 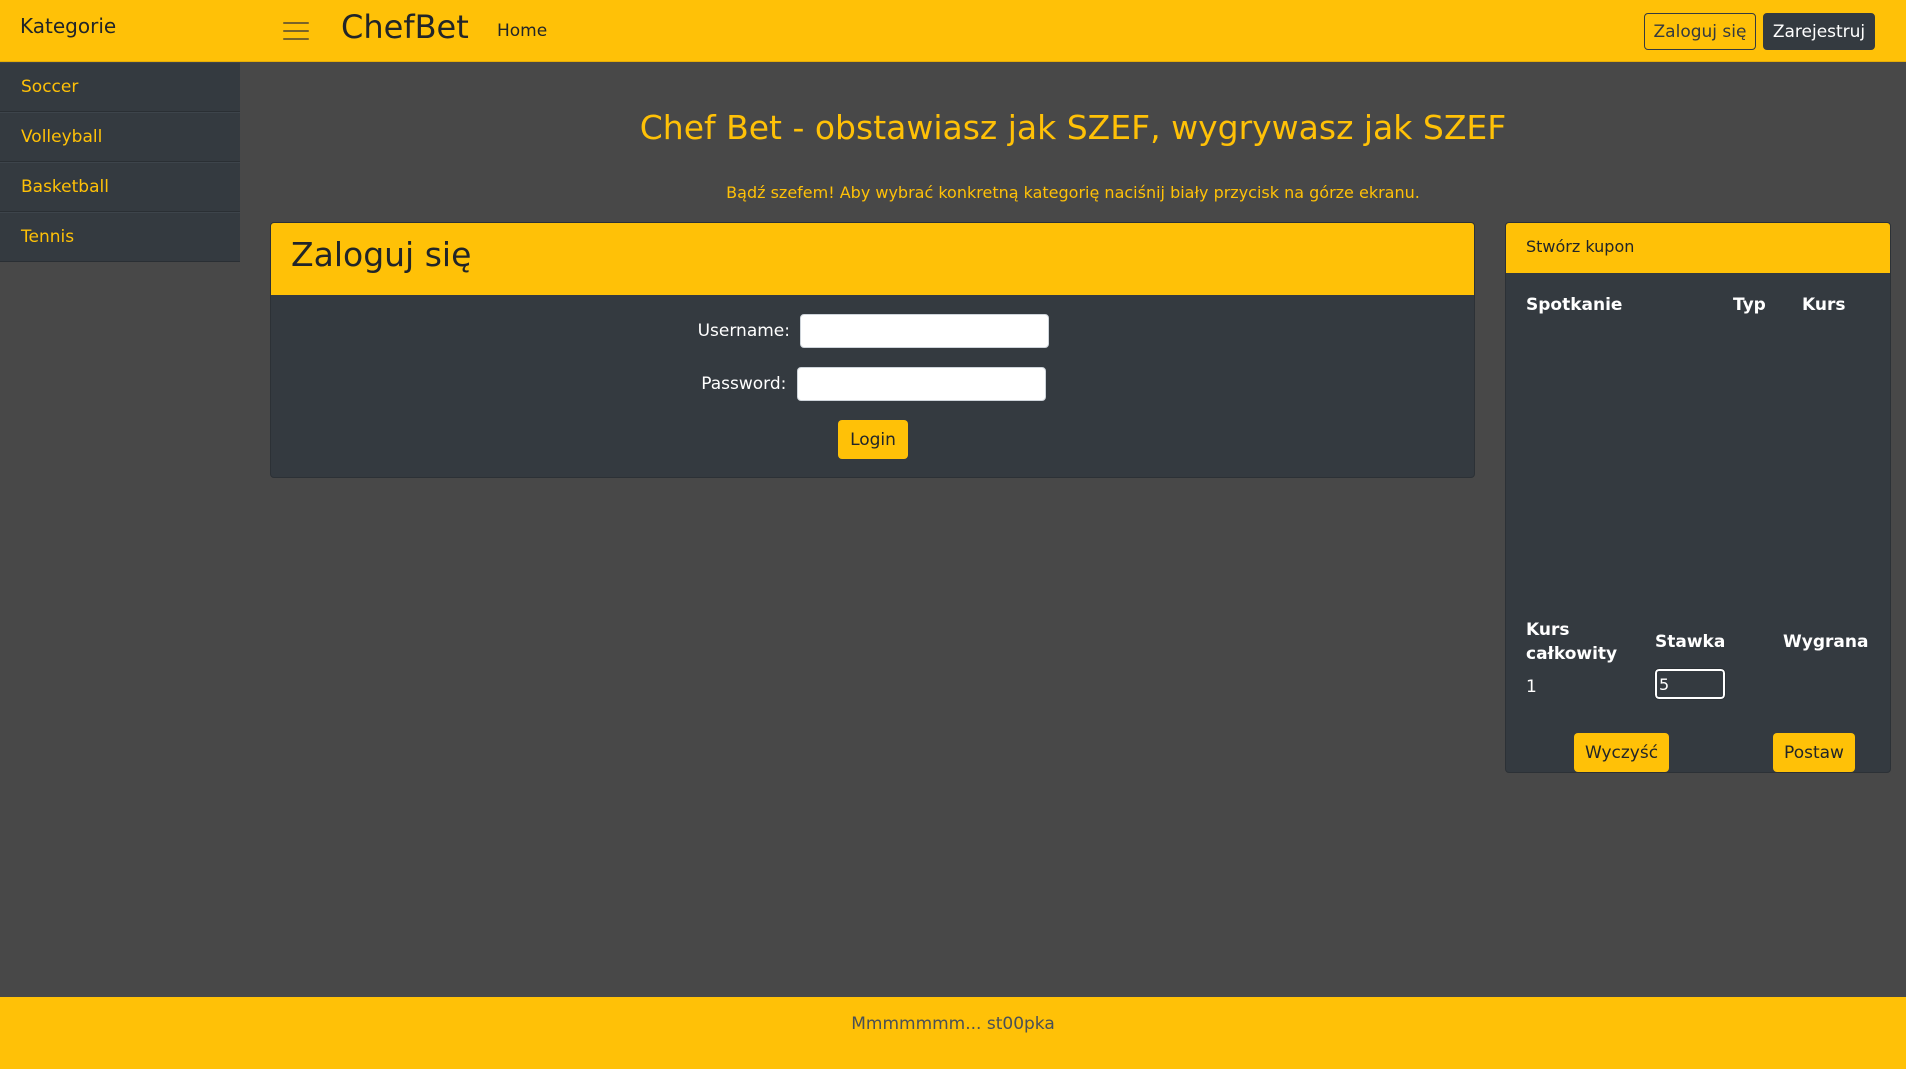 What do you see at coordinates (1819, 31) in the screenshot?
I see `register-button: Zarejestruj` at bounding box center [1819, 31].